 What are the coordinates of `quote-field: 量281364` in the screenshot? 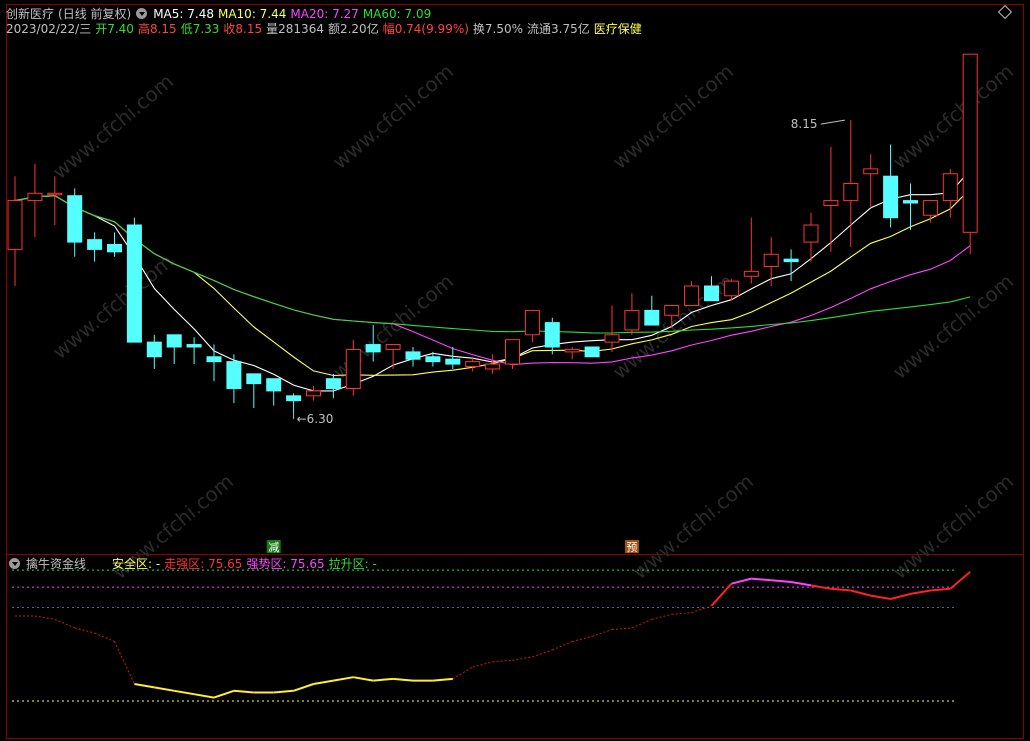 It's located at (295, 29).